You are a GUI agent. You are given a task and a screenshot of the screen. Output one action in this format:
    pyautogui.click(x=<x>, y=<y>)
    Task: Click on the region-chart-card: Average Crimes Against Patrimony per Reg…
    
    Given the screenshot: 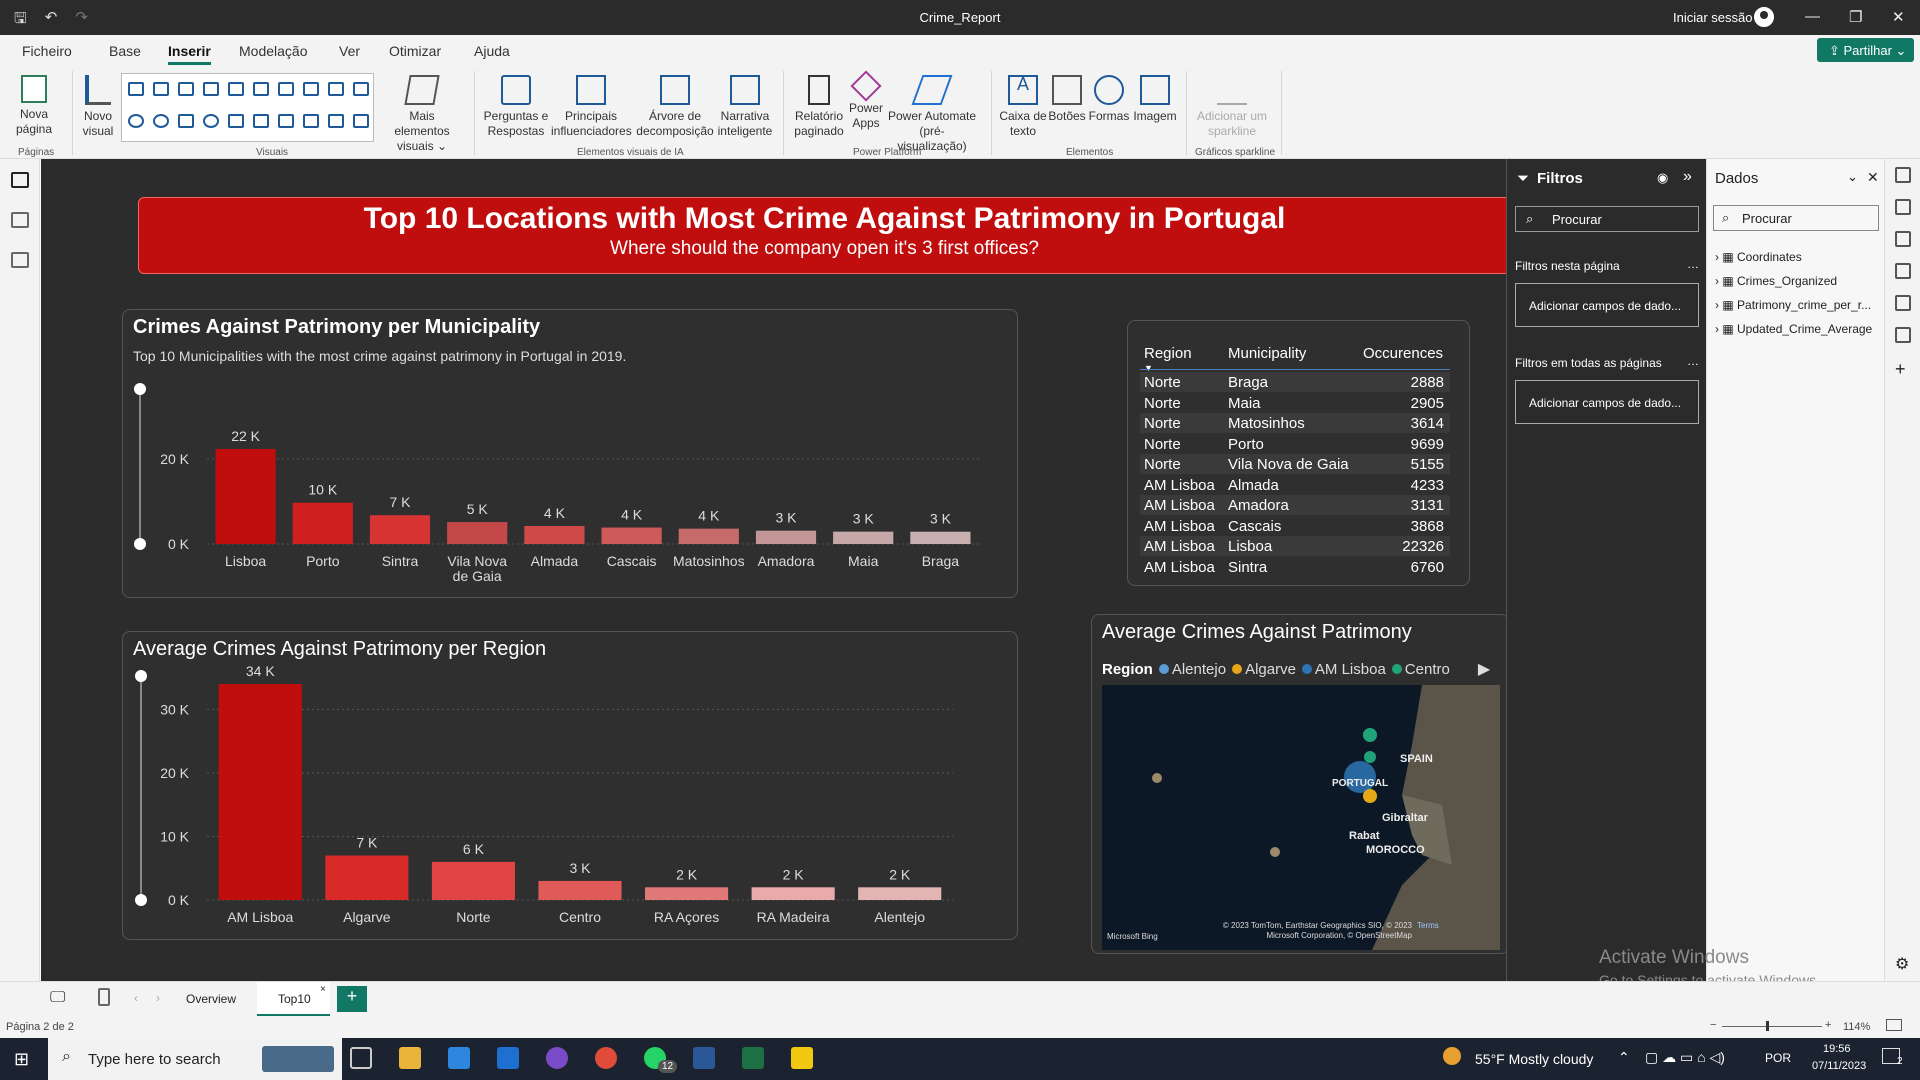 What is the action you would take?
    pyautogui.click(x=570, y=785)
    